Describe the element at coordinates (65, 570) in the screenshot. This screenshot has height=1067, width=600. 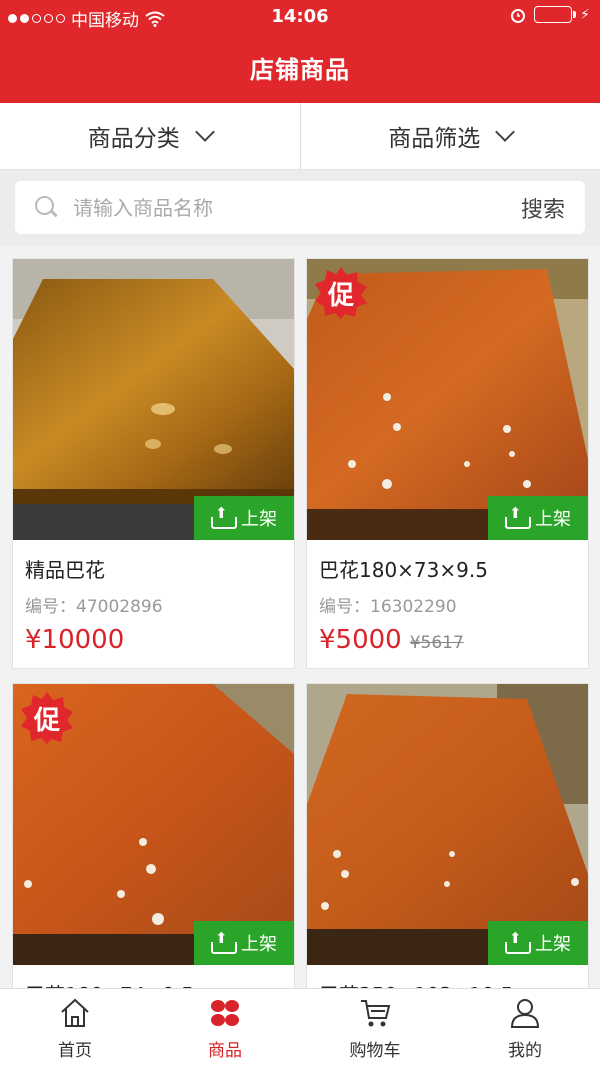
I see `product-name: 精品巴花` at that location.